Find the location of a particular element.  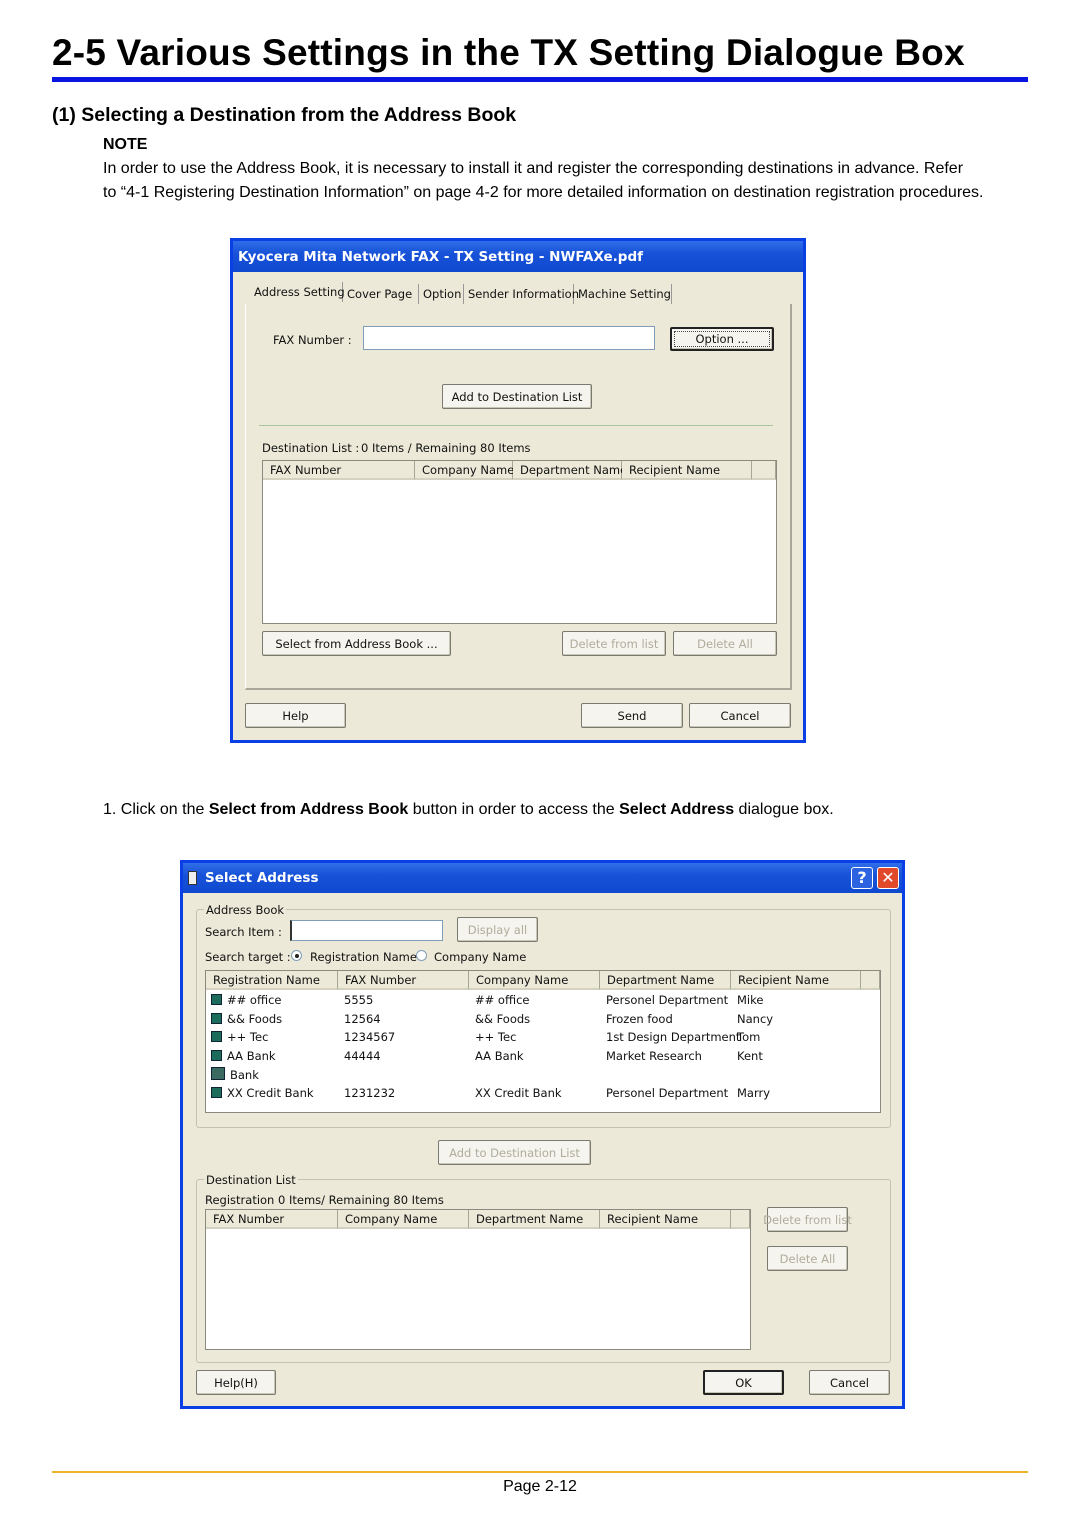

cell-fax: 1234567 is located at coordinates (369, 1037).